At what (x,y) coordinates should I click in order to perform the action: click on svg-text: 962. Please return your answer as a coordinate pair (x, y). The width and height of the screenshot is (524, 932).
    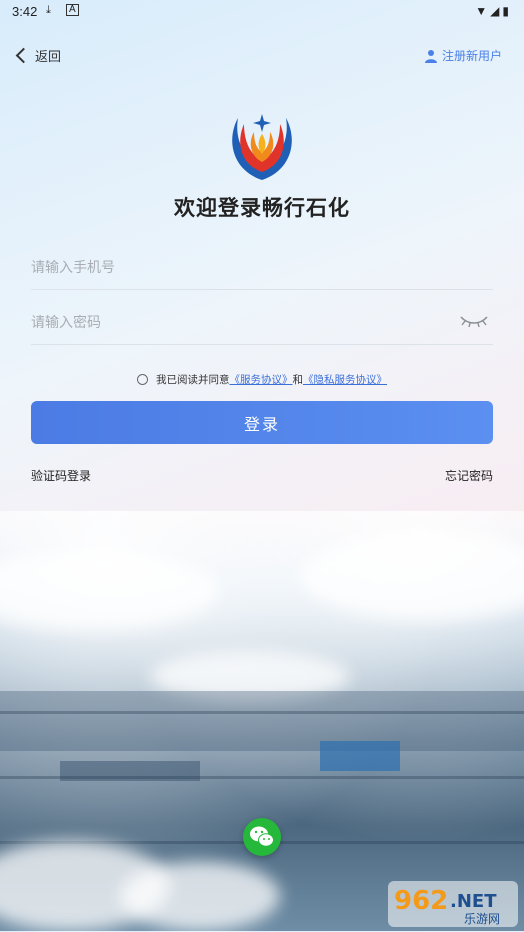
    Looking at the image, I should click on (421, 901).